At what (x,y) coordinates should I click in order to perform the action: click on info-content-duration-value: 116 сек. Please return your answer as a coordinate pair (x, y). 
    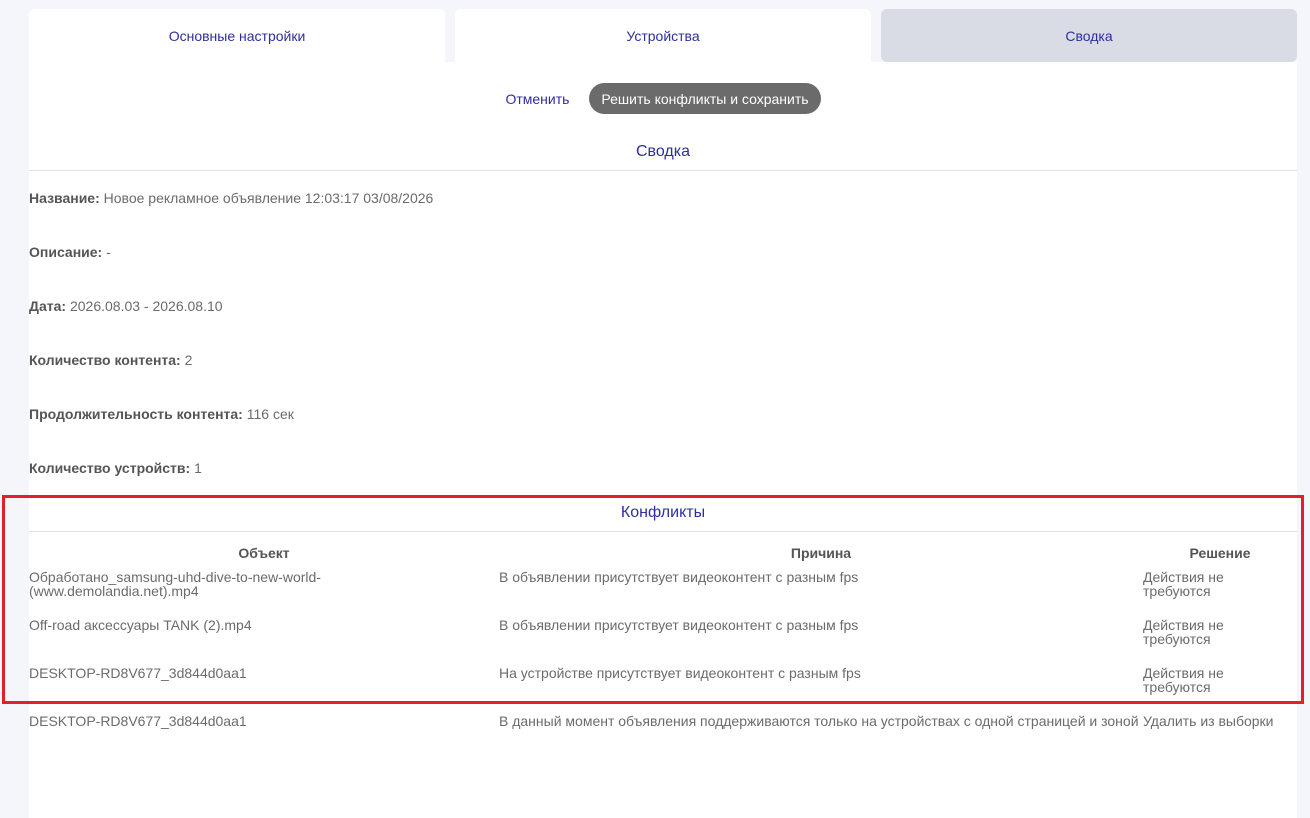
    Looking at the image, I should click on (270, 414).